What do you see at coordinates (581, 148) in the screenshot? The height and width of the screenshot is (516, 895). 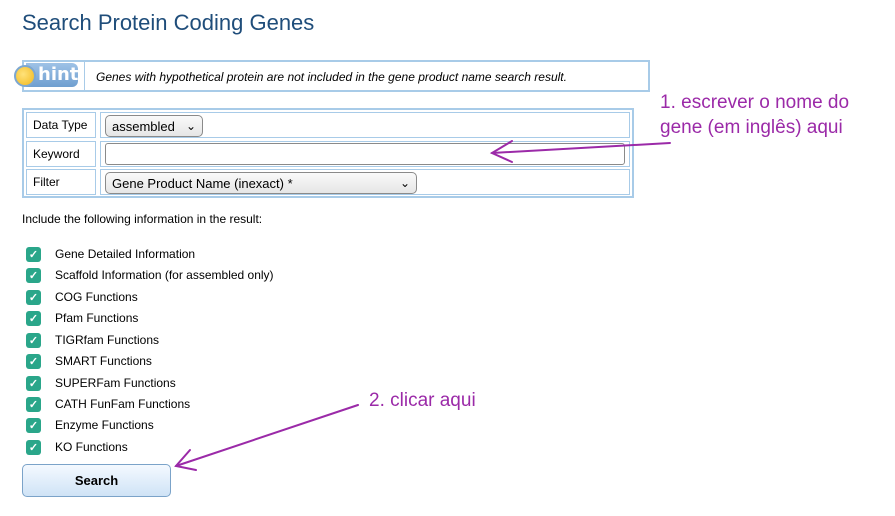 I see `arrow-to-keyword-input` at bounding box center [581, 148].